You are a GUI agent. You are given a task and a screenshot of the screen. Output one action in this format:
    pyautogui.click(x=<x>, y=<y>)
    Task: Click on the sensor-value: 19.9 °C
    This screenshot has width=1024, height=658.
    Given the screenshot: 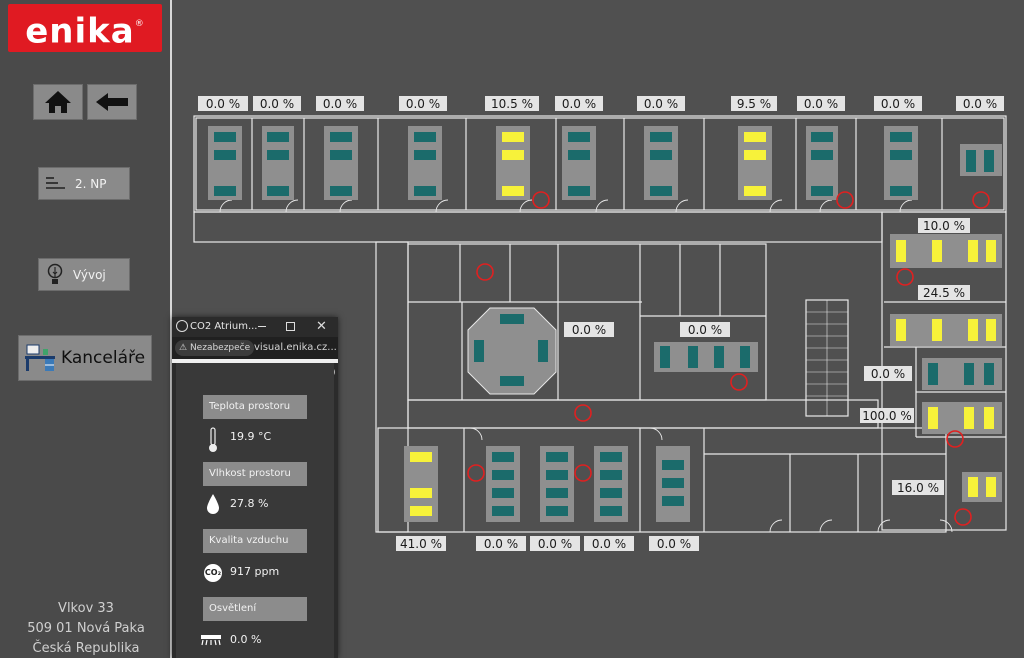 What is the action you would take?
    pyautogui.click(x=251, y=436)
    